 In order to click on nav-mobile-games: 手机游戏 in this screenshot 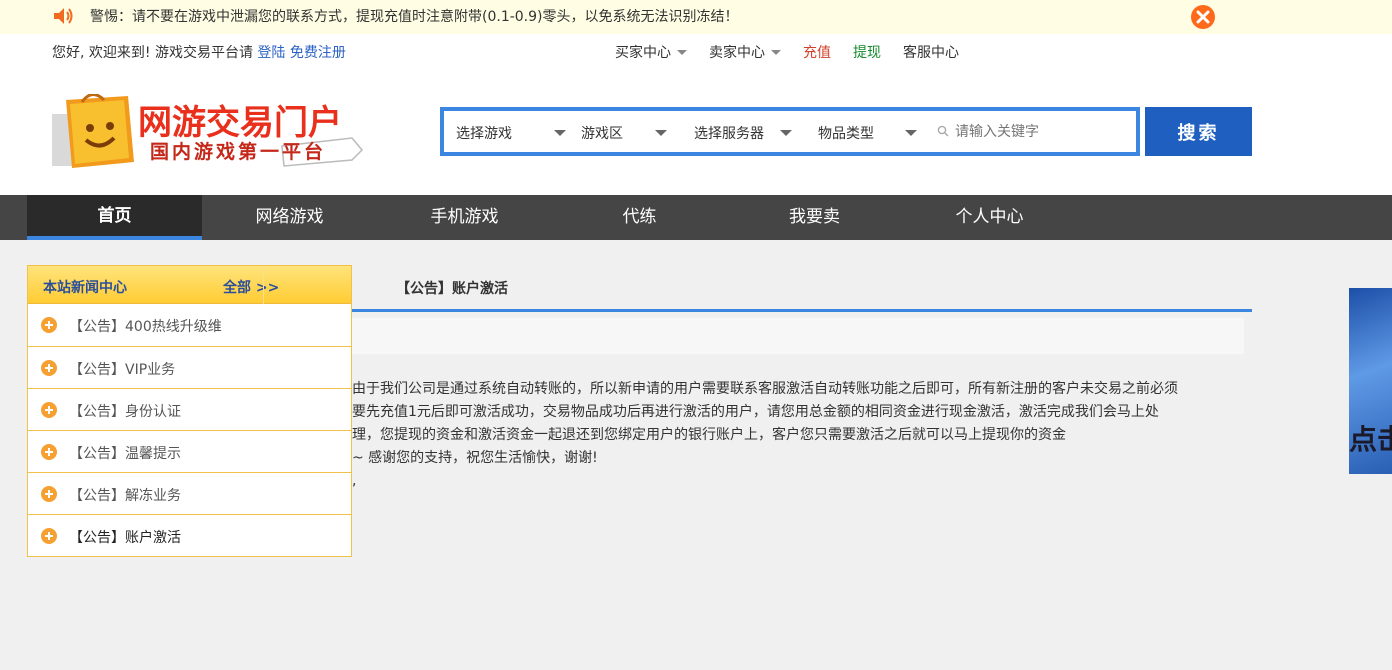, I will do `click(464, 217)`.